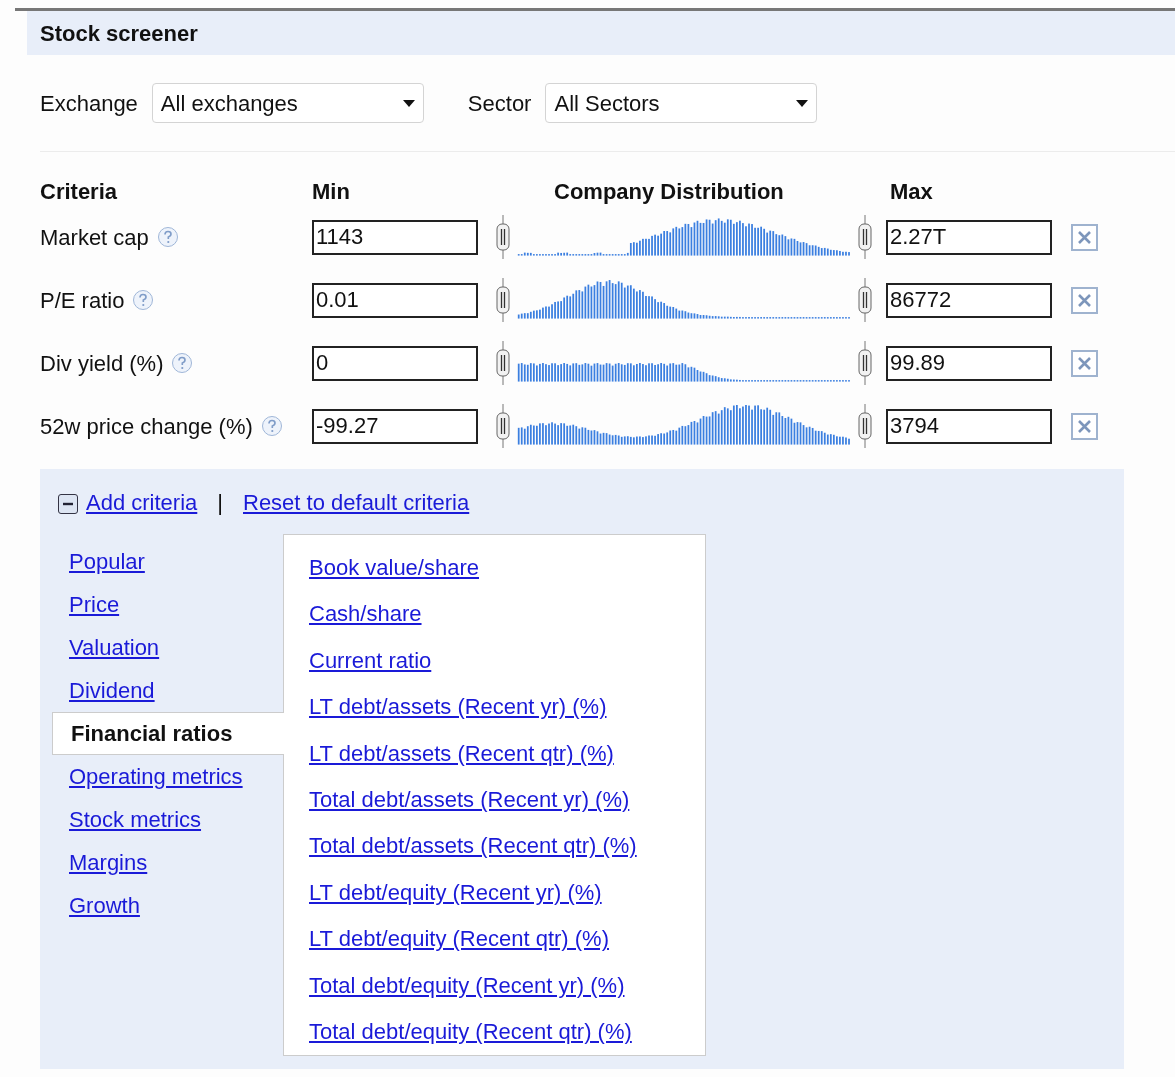 This screenshot has width=1175, height=1077. I want to click on min-field: 0, so click(395, 363).